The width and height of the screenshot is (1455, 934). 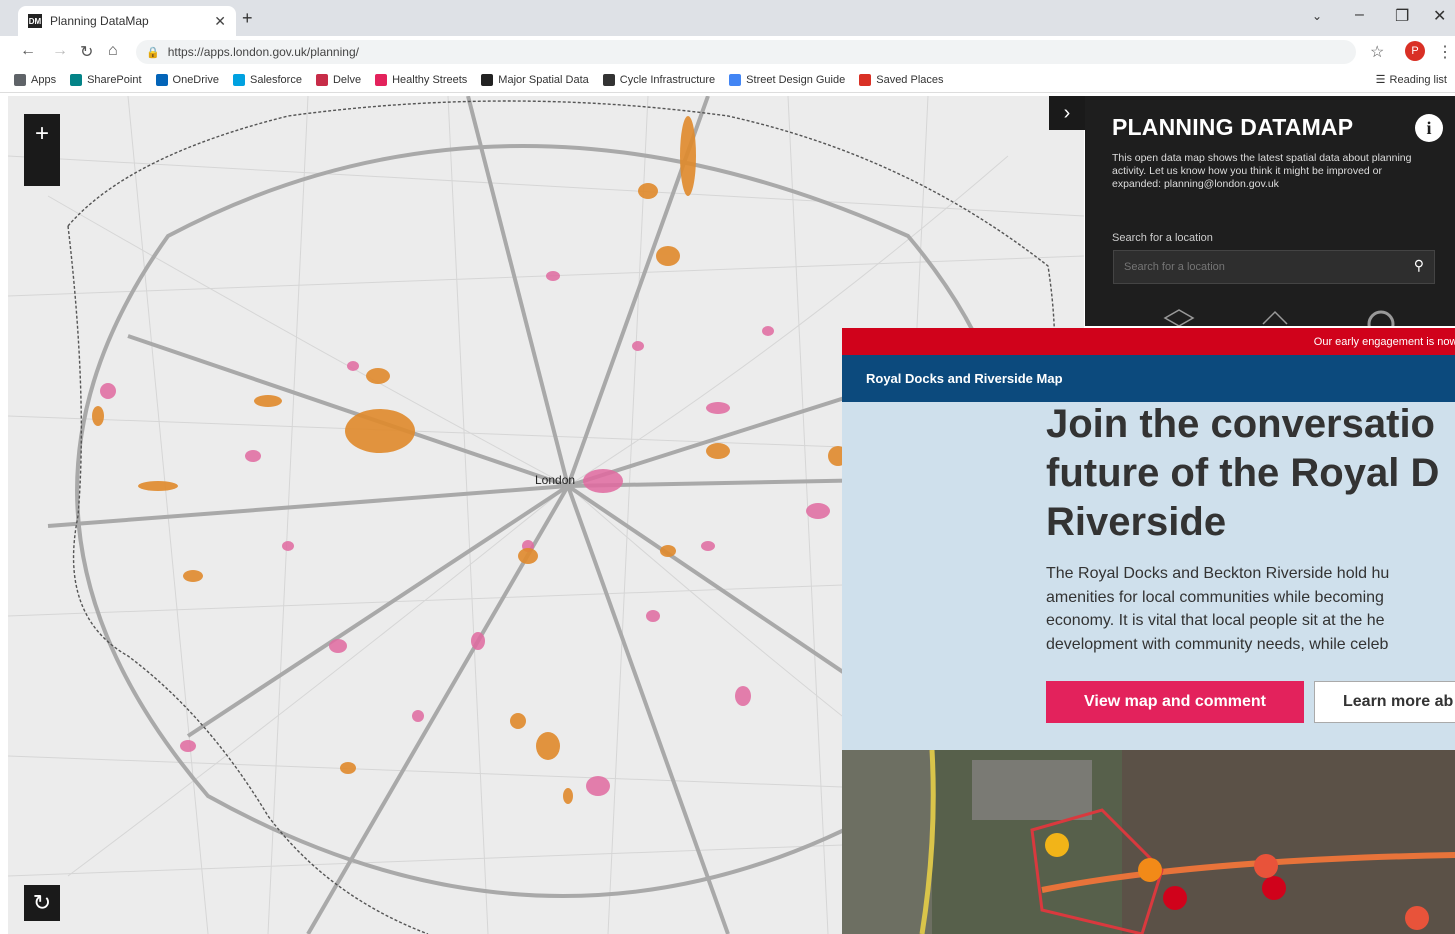 I want to click on comment-pin-yellow, so click(x=1057, y=845).